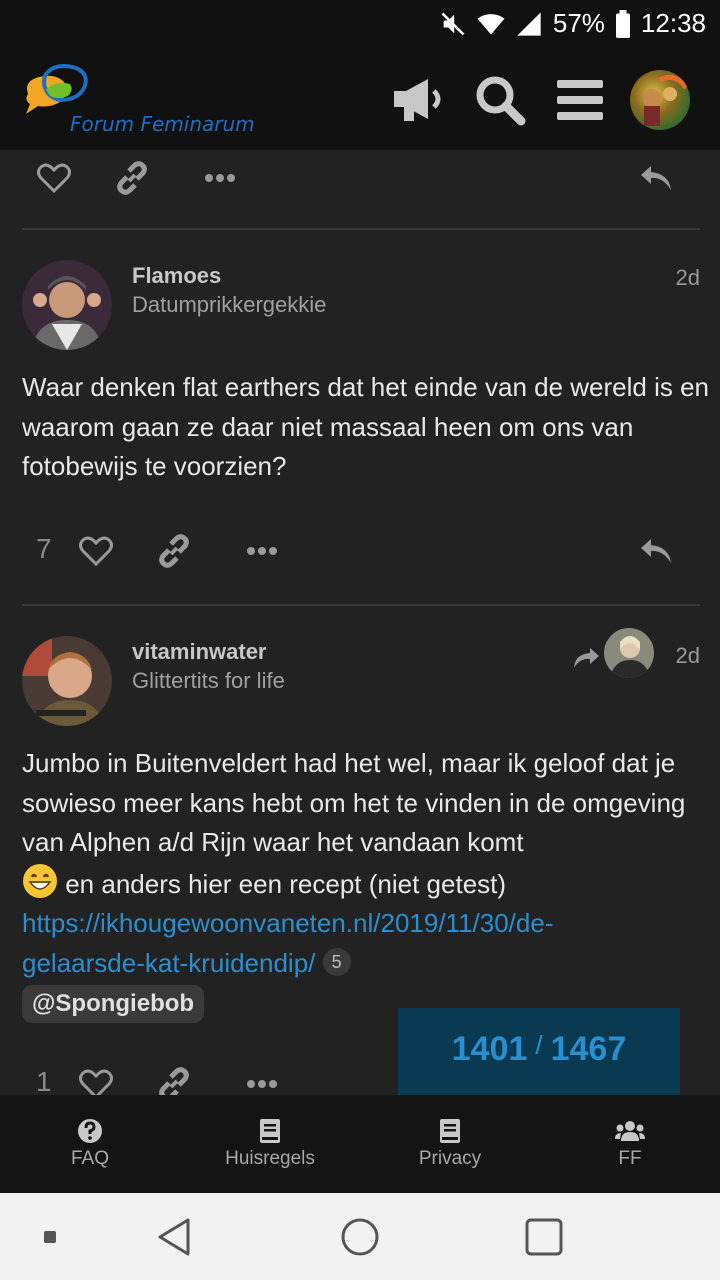 Image resolution: width=720 pixels, height=1280 pixels. I want to click on post-actions, so click(360, 178).